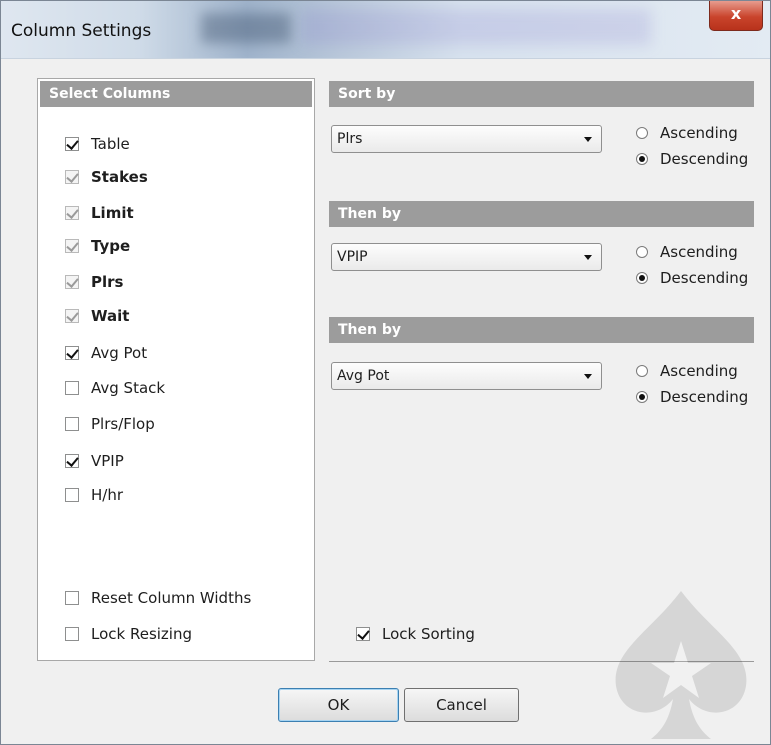  I want to click on column-checkbox-avg-stack: Avg Stack, so click(115, 388).